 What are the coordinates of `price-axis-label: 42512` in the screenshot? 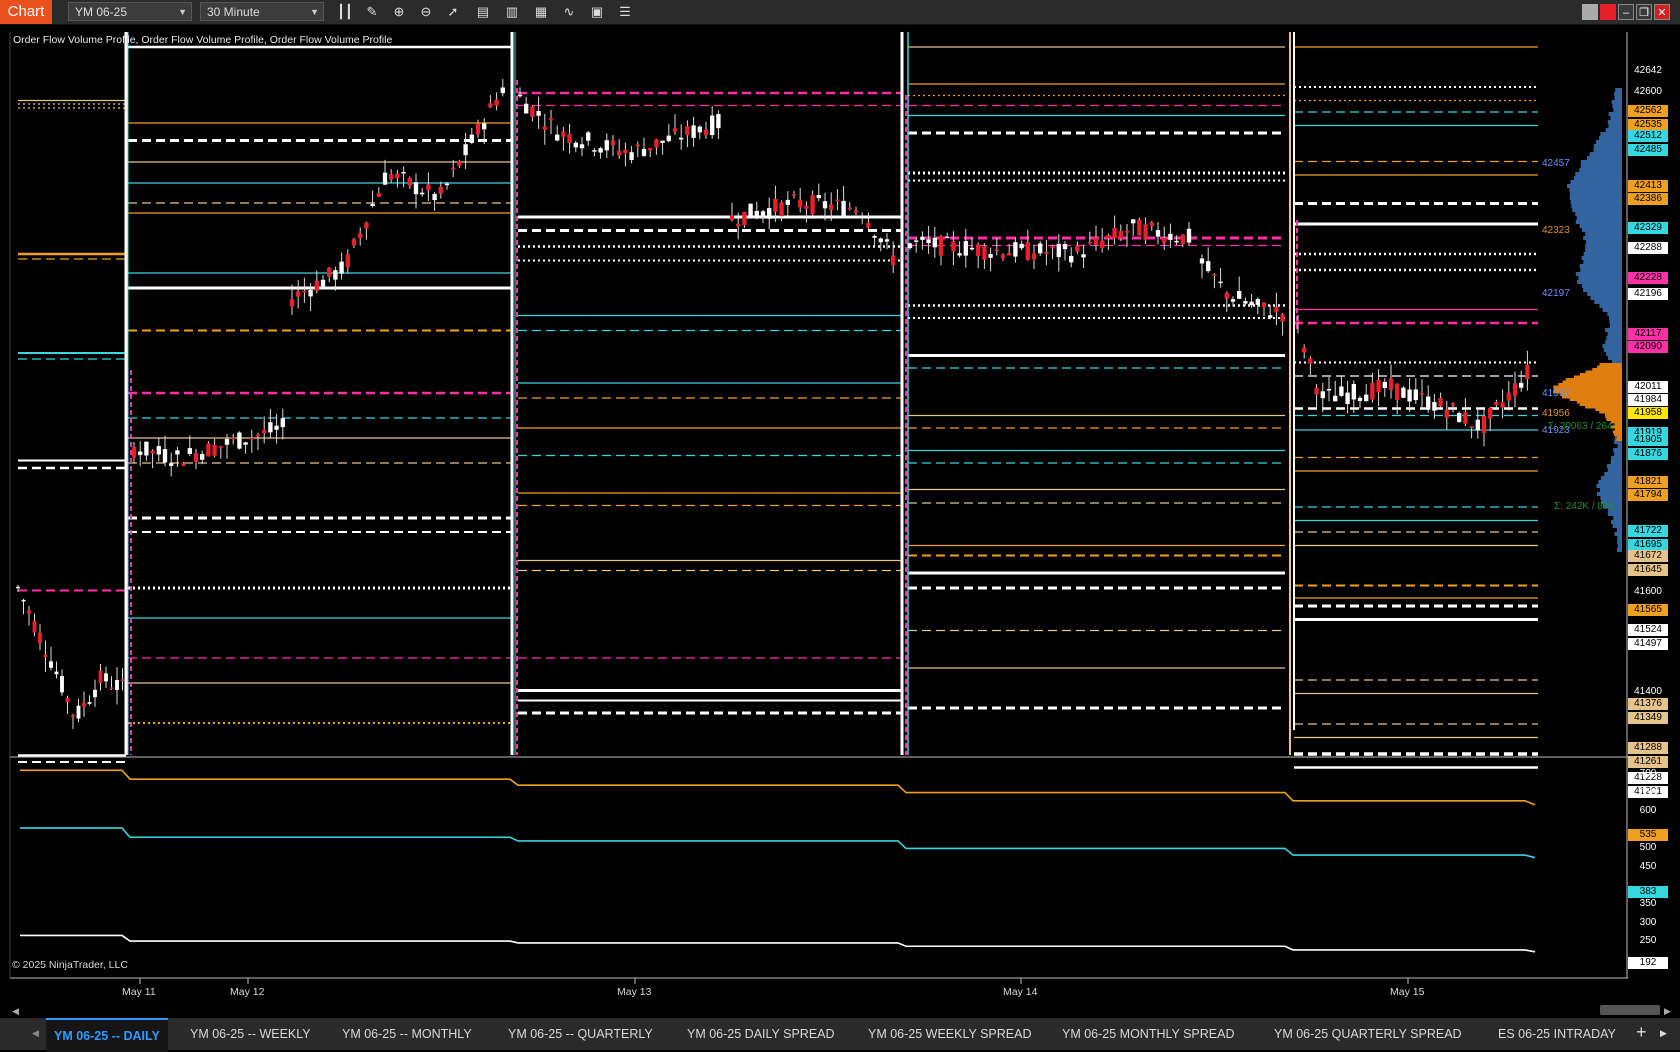 It's located at (1648, 136).